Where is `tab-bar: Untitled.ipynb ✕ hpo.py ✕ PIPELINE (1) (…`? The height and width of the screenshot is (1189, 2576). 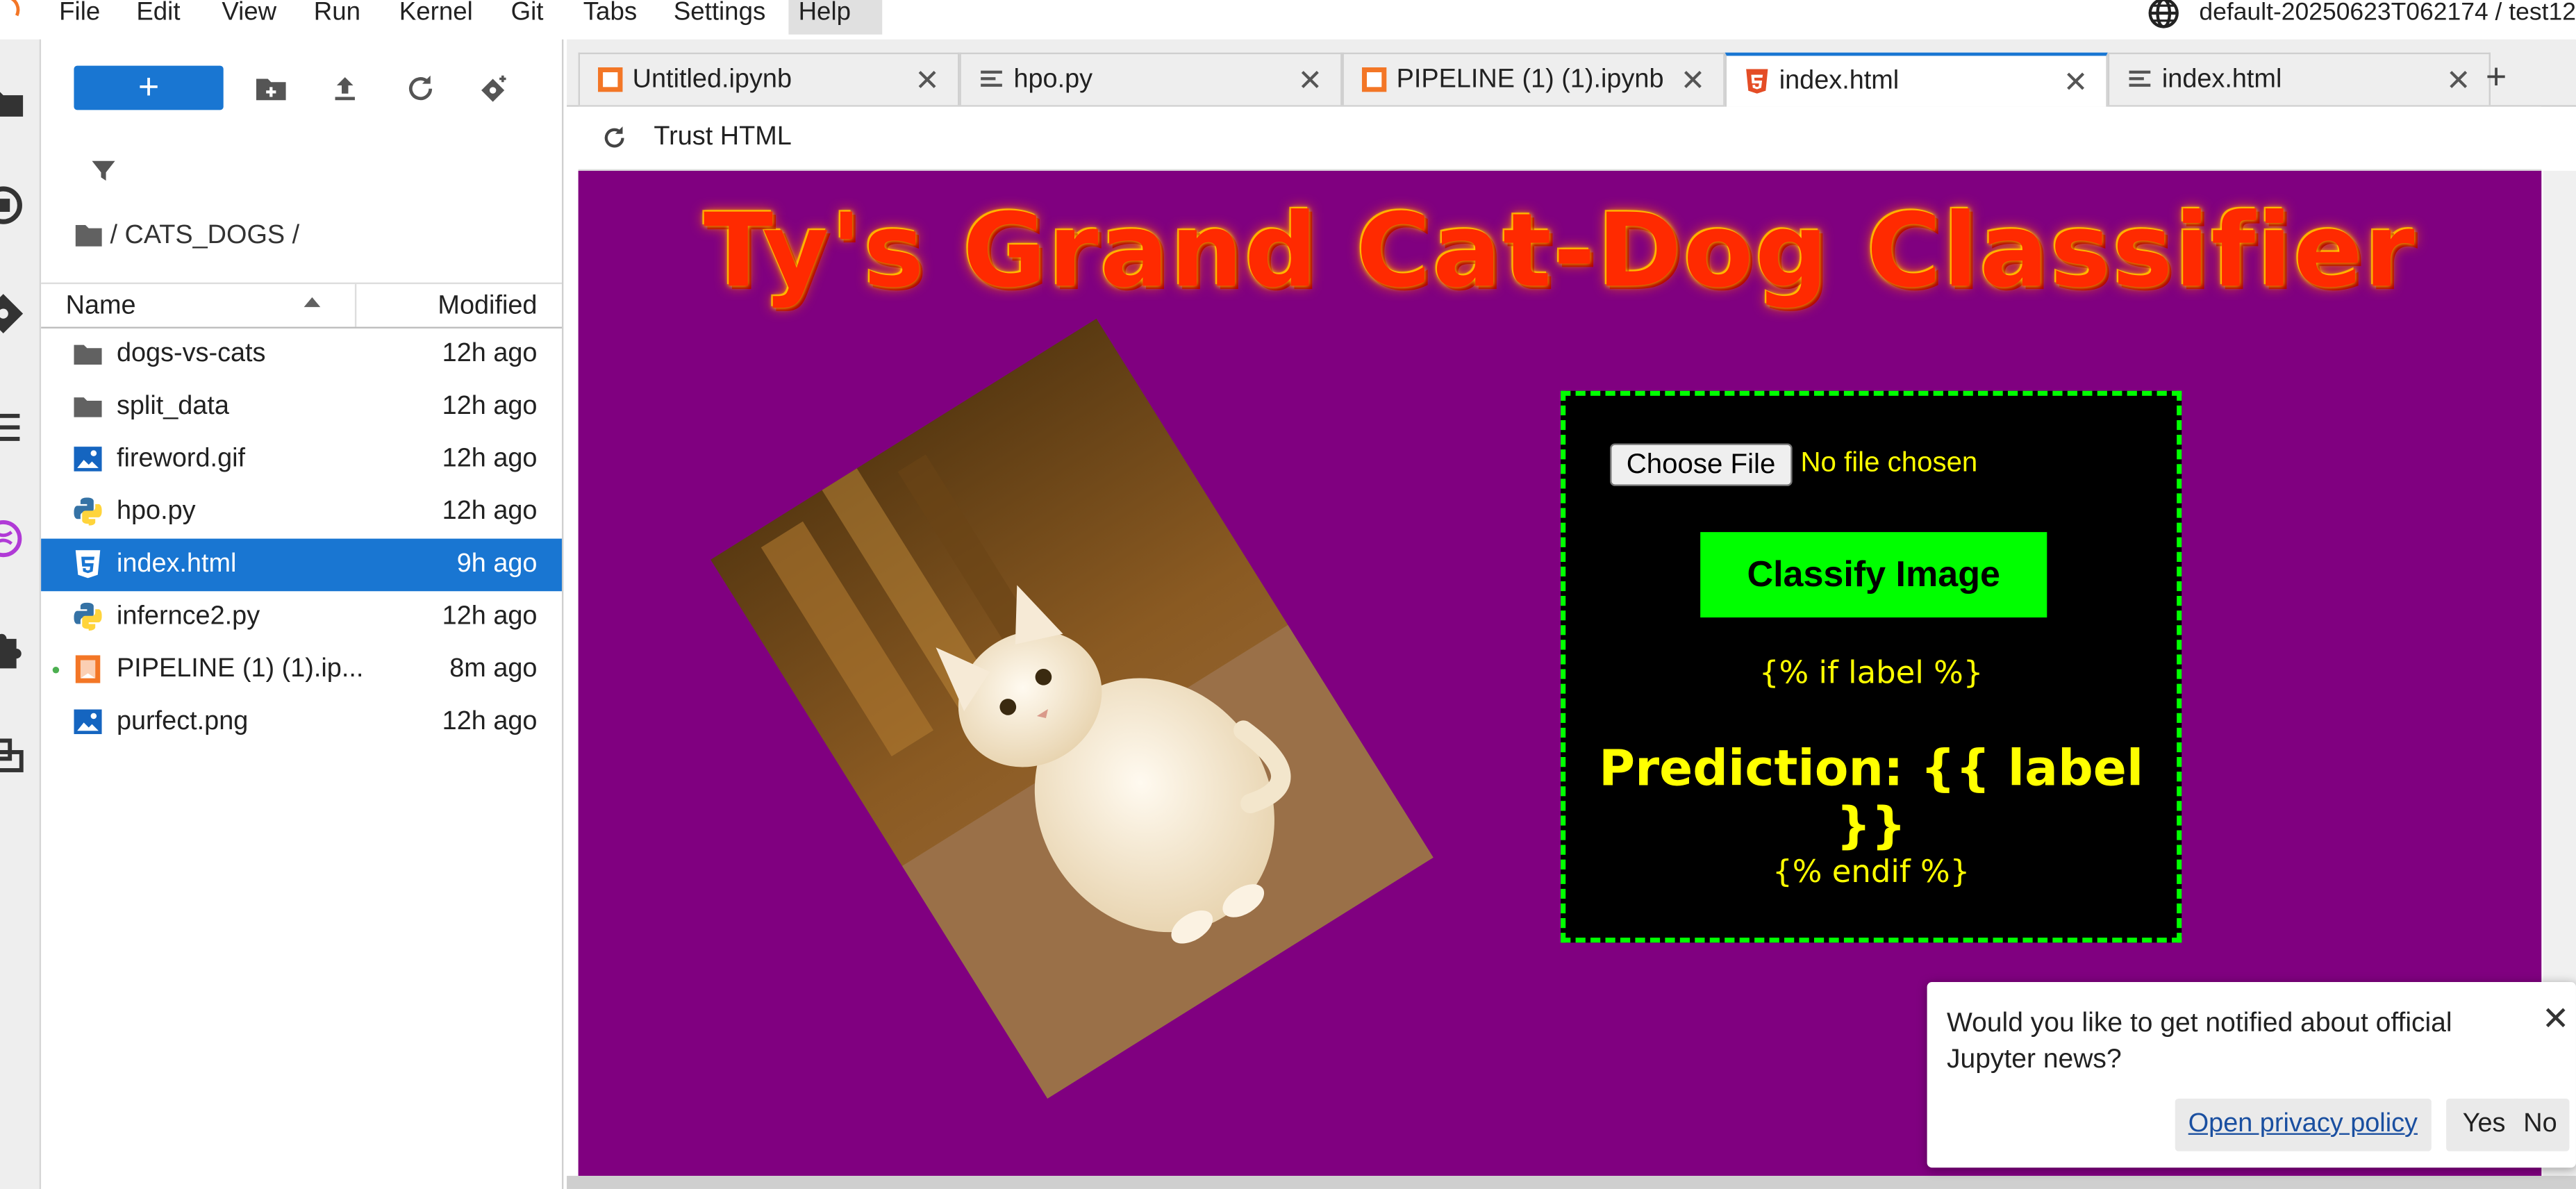 tab-bar: Untitled.ipynb ✕ hpo.py ✕ PIPELINE (1) (… is located at coordinates (1571, 73).